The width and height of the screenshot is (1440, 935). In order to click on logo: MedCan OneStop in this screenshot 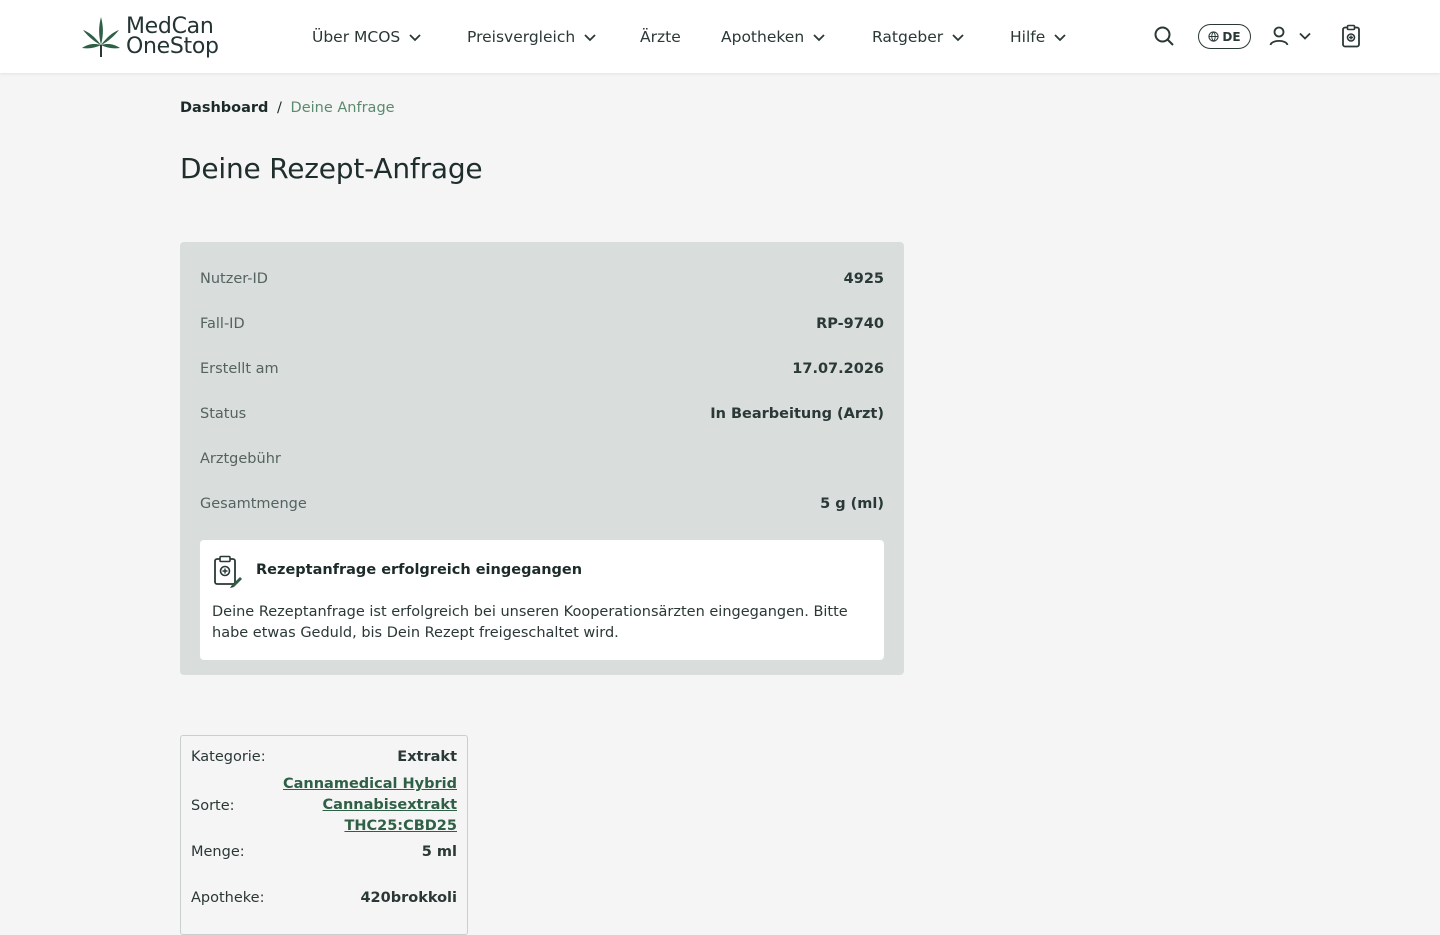, I will do `click(149, 37)`.